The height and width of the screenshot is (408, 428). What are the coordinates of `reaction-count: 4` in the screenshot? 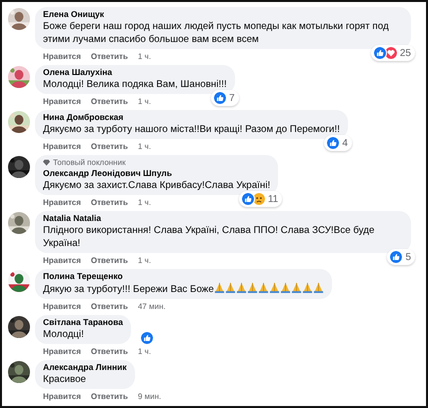 It's located at (338, 143).